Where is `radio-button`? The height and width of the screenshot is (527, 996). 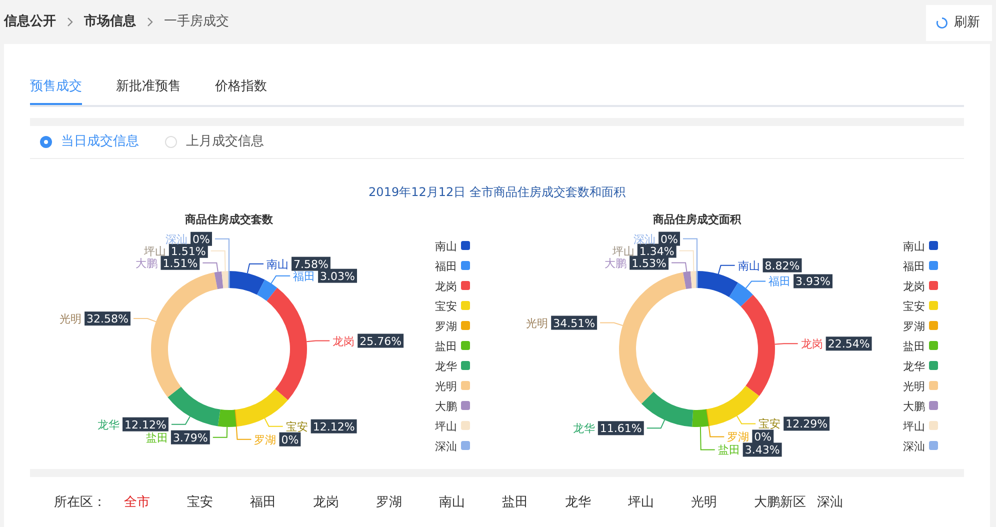
radio-button is located at coordinates (46, 142).